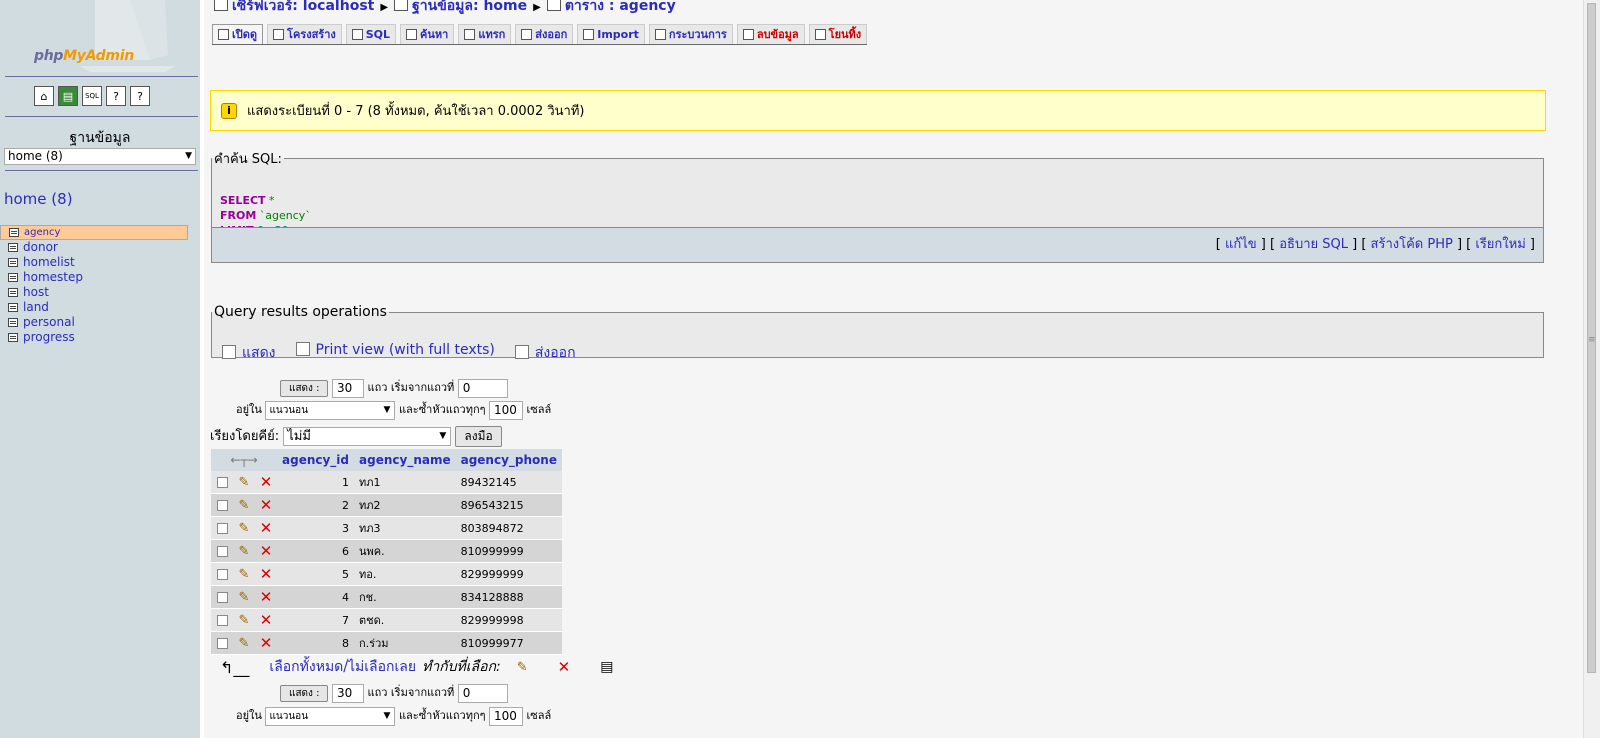 This screenshot has width=1600, height=738. What do you see at coordinates (1412, 244) in the screenshot?
I see `create-php-link: สร้างโค้ด PHP` at bounding box center [1412, 244].